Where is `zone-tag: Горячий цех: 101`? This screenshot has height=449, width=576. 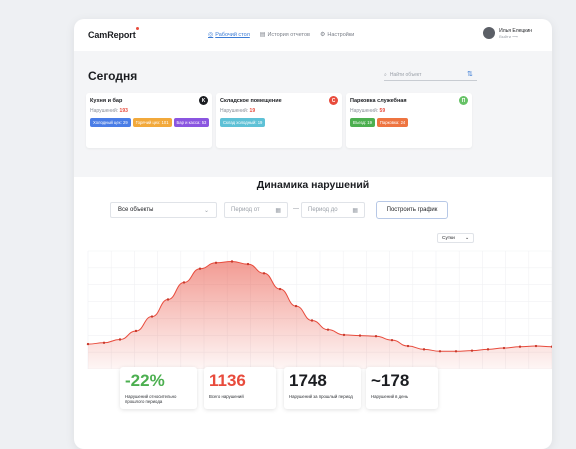
zone-tag: Горячий цех: 101 is located at coordinates (152, 122).